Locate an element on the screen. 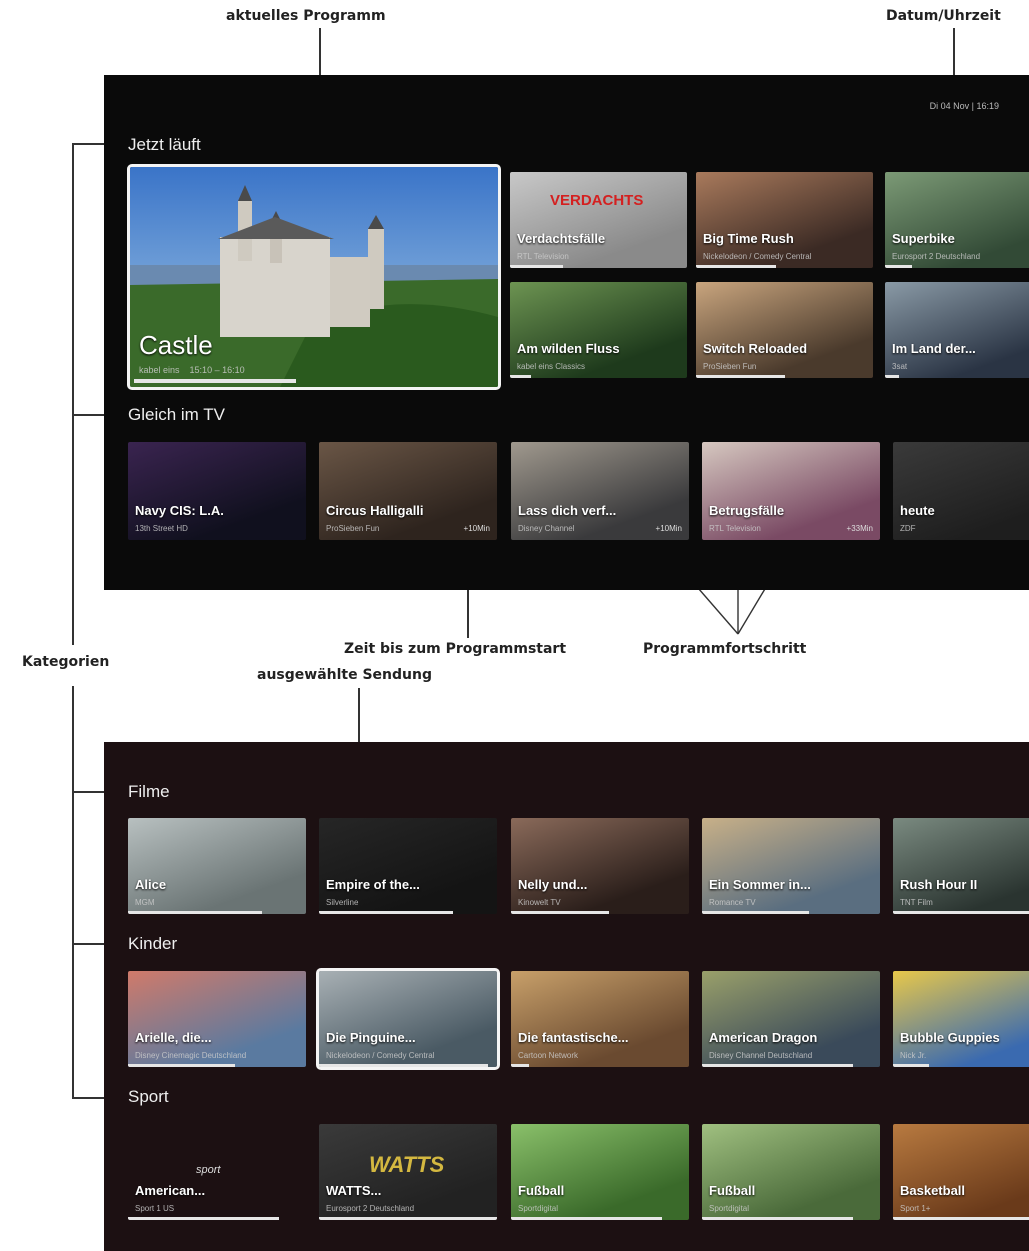 Image resolution: width=1029 pixels, height=1251 pixels. filme-program-tile: Ein Sommer in... Romance TV is located at coordinates (791, 866).